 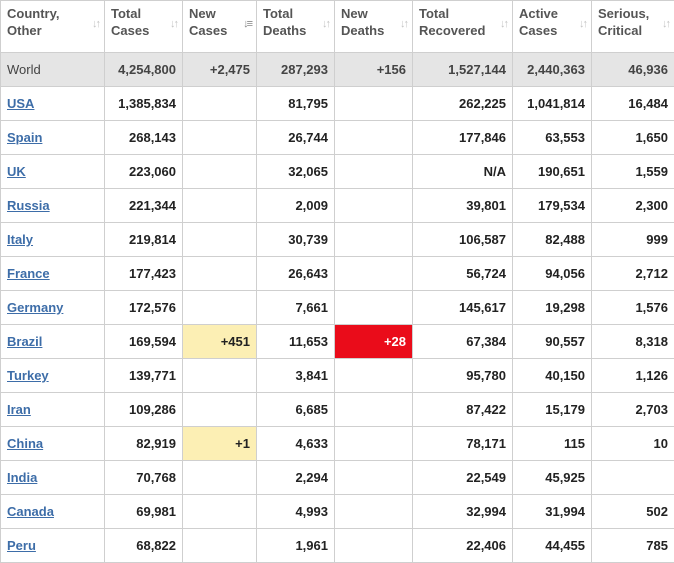 I want to click on column-header-total-recovered: TotalRecovered↓↑, so click(x=463, y=27).